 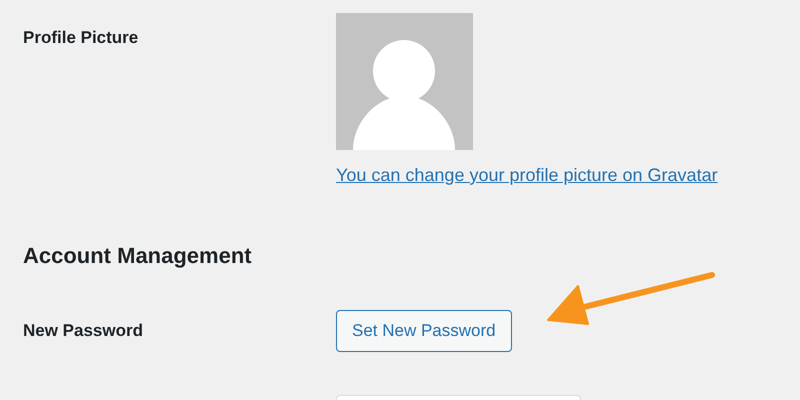 I want to click on section-heading: Account Management, so click(x=138, y=256).